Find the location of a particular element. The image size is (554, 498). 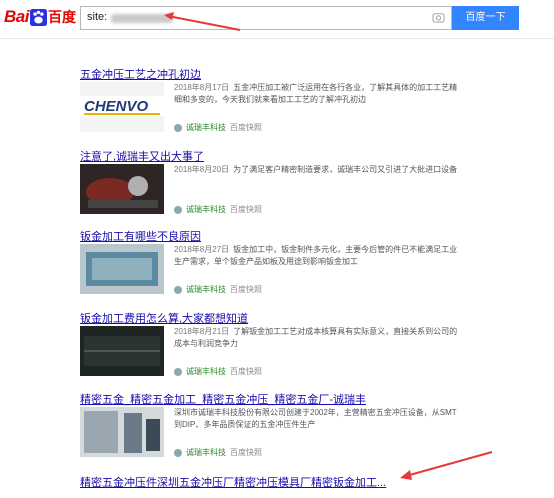

result-snippet: 2018年8月20日 为了满足客户精密制造要求，诚瑞丰公司又引进了大批进口设备 is located at coordinates (317, 170).